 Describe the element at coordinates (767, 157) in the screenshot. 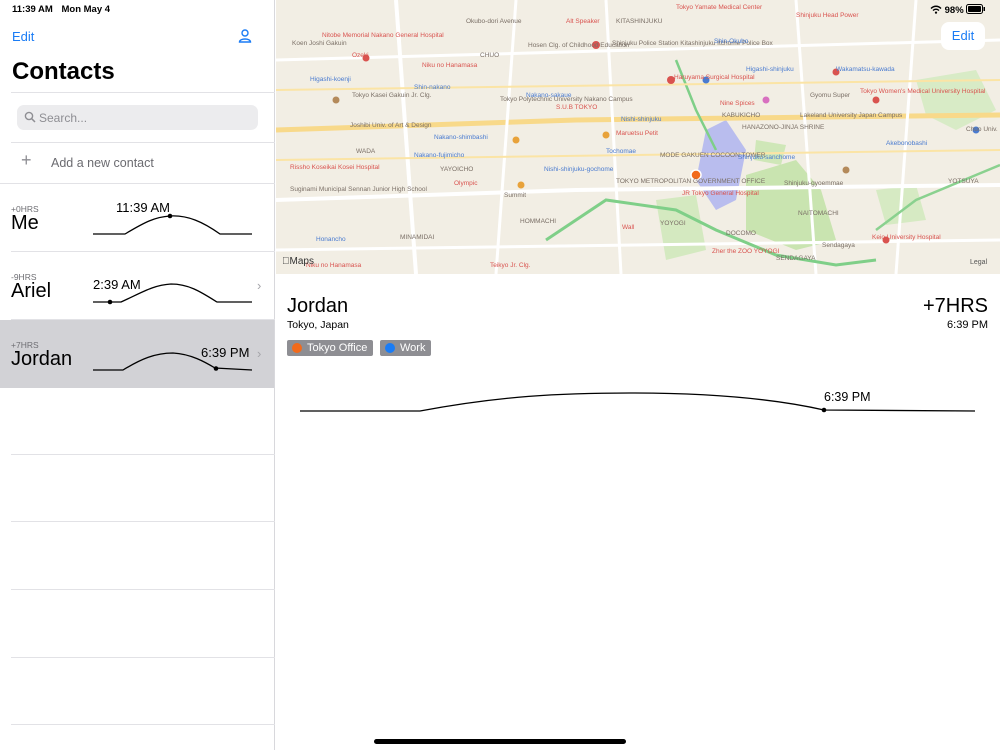

I see `map-label: Shinjuku-sanchome` at that location.